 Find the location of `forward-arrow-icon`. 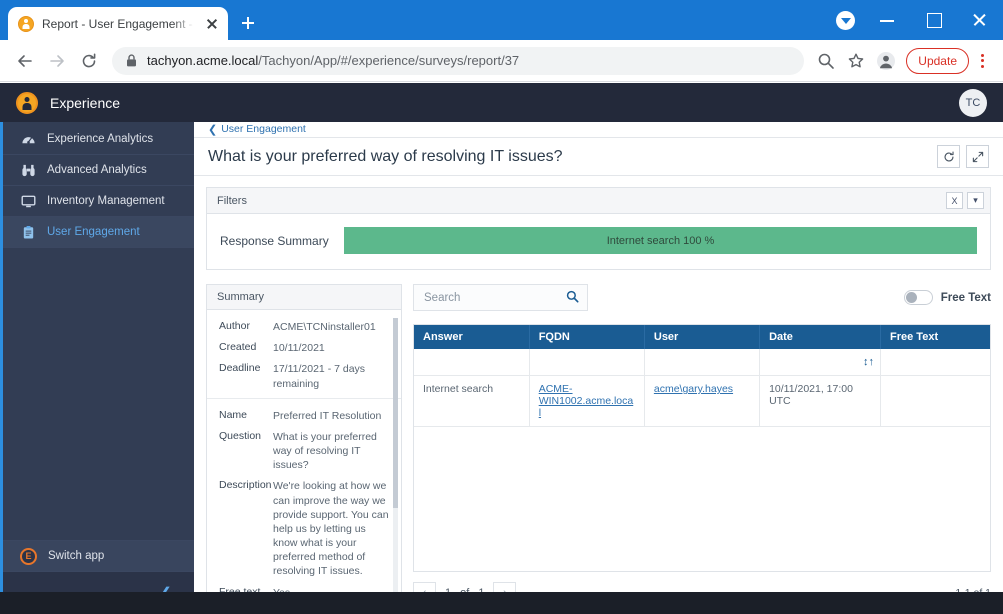

forward-arrow-icon is located at coordinates (57, 61).